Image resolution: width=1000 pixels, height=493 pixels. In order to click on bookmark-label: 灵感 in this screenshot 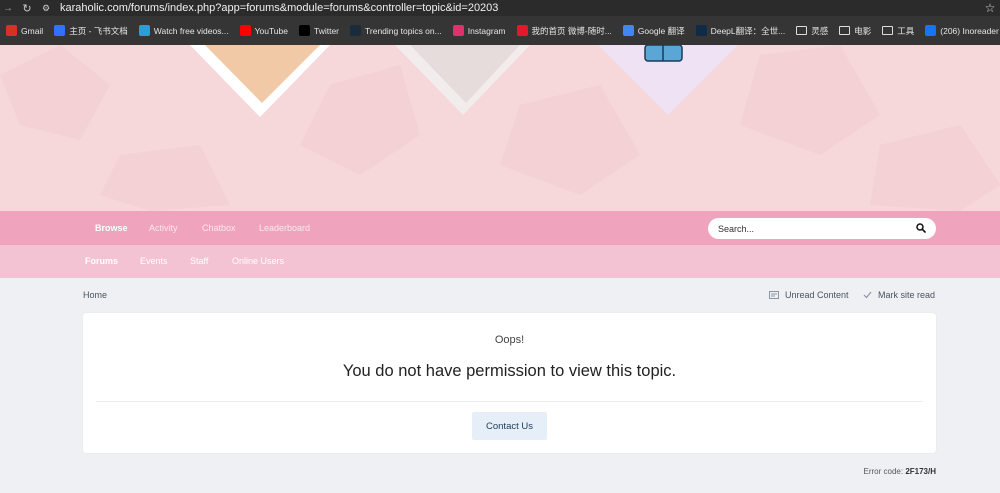, I will do `click(820, 30)`.